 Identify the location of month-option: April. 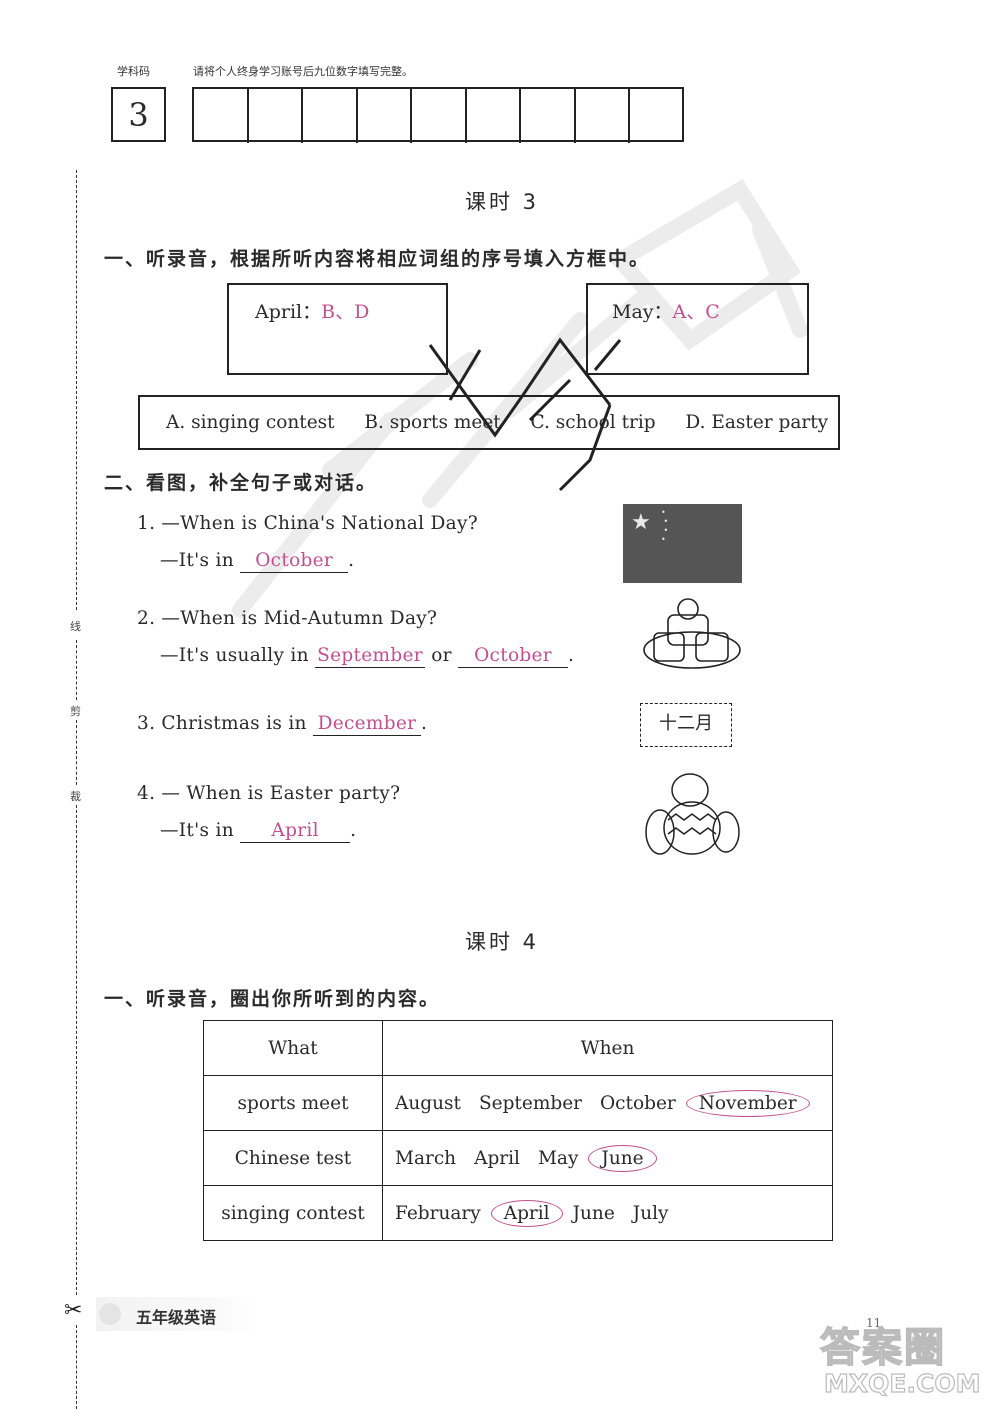
(497, 1158).